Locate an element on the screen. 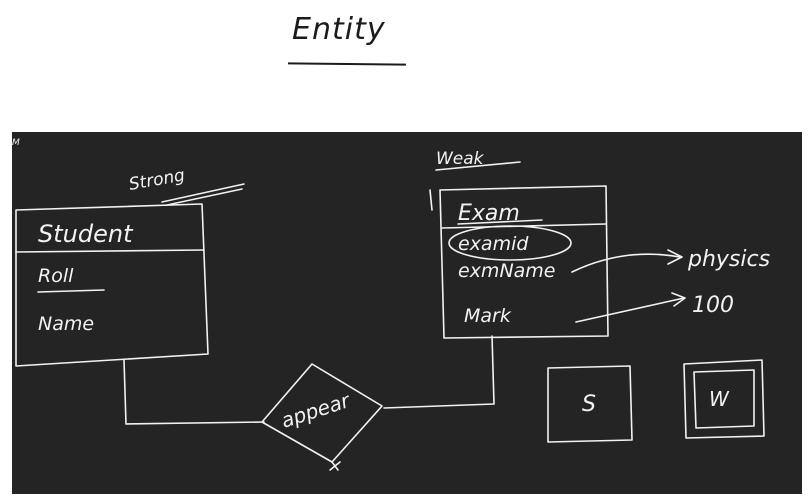 This screenshot has height=504, width=811. notation-legend: S W is located at coordinates (656, 401).